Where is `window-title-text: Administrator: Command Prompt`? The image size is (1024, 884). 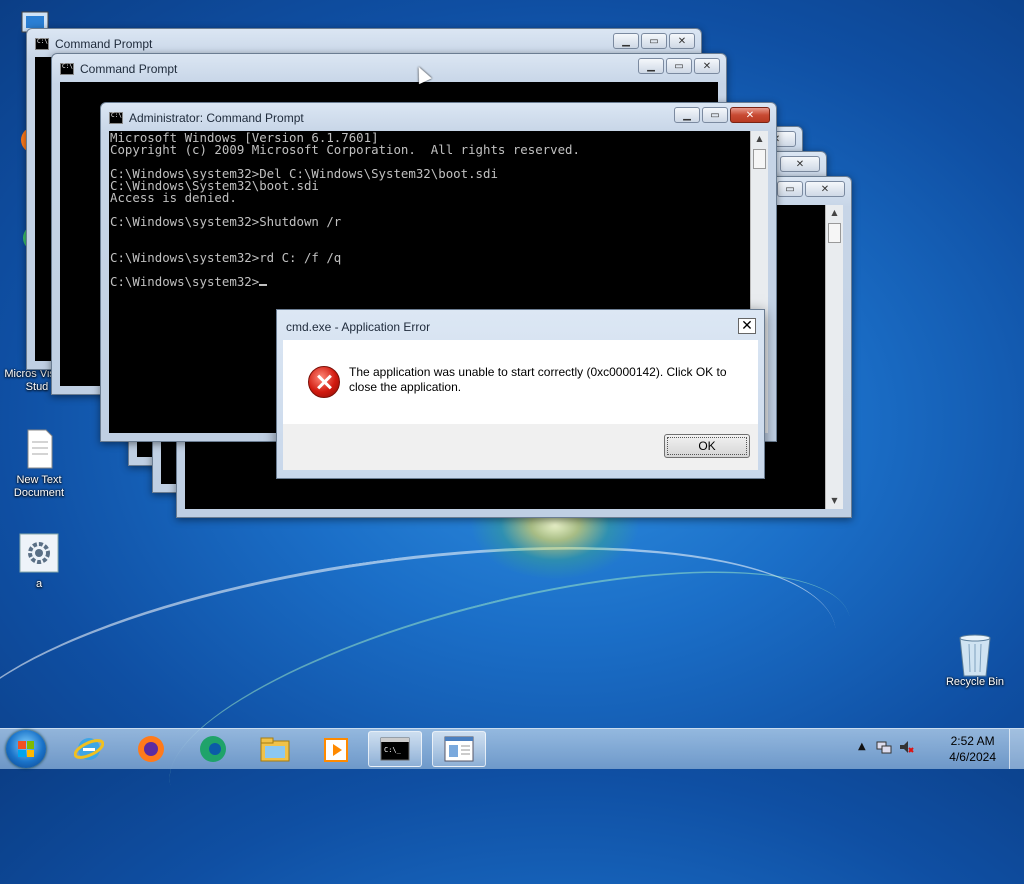
window-title-text: Administrator: Command Prompt is located at coordinates (216, 118).